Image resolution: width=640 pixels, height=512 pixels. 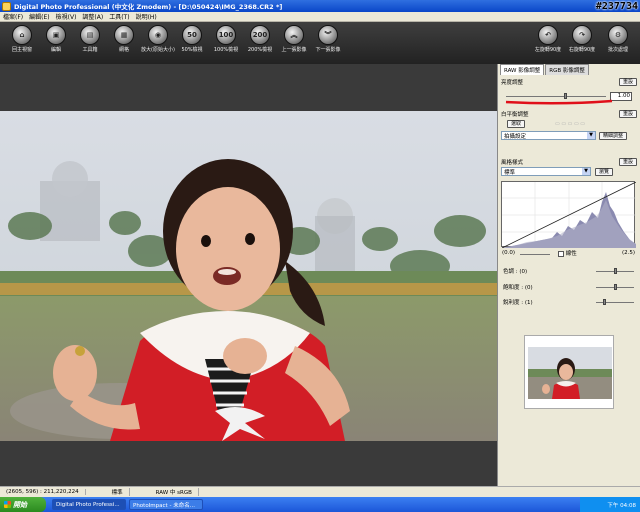 I want to click on wb-pick-button: 選取, so click(x=516, y=124).